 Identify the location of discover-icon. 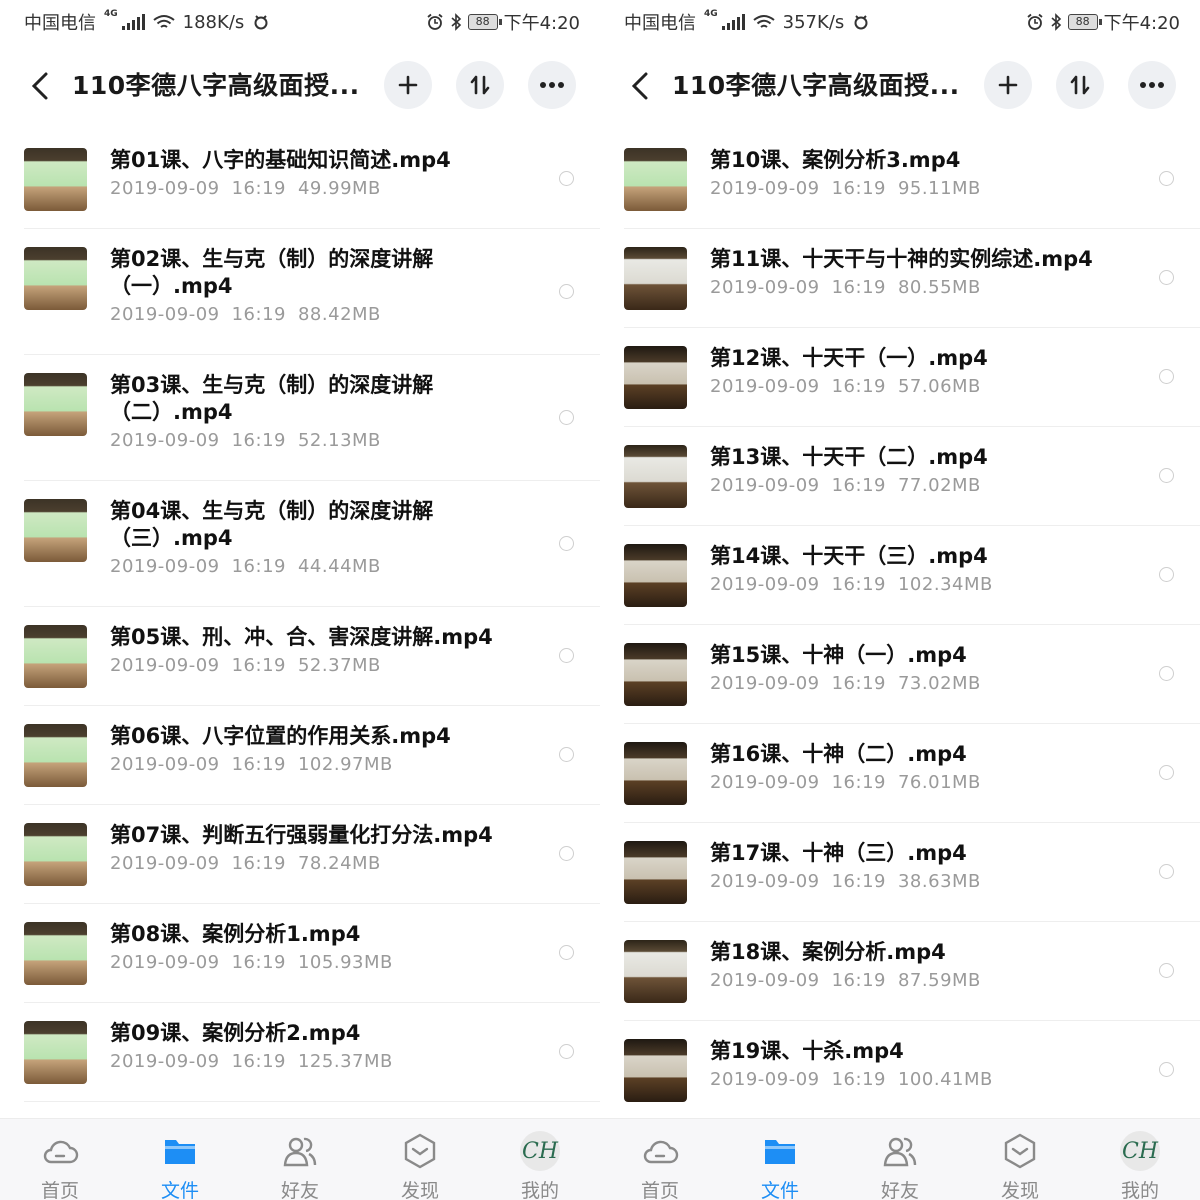
(420, 1151).